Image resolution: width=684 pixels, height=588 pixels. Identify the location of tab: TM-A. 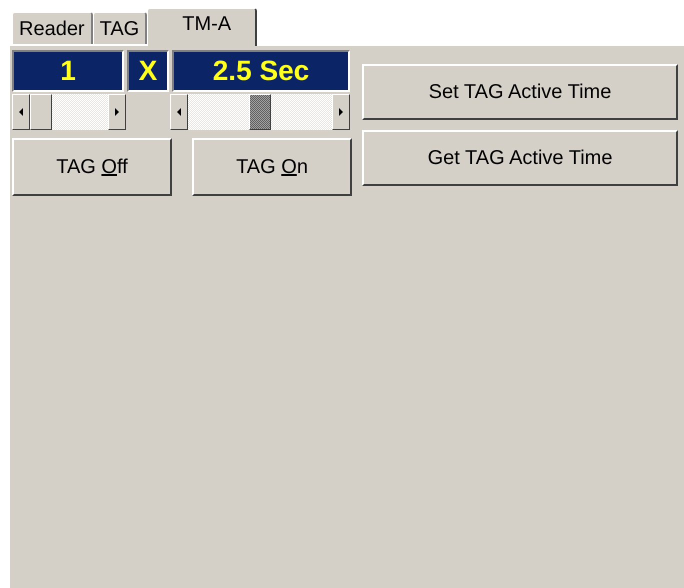
(202, 27).